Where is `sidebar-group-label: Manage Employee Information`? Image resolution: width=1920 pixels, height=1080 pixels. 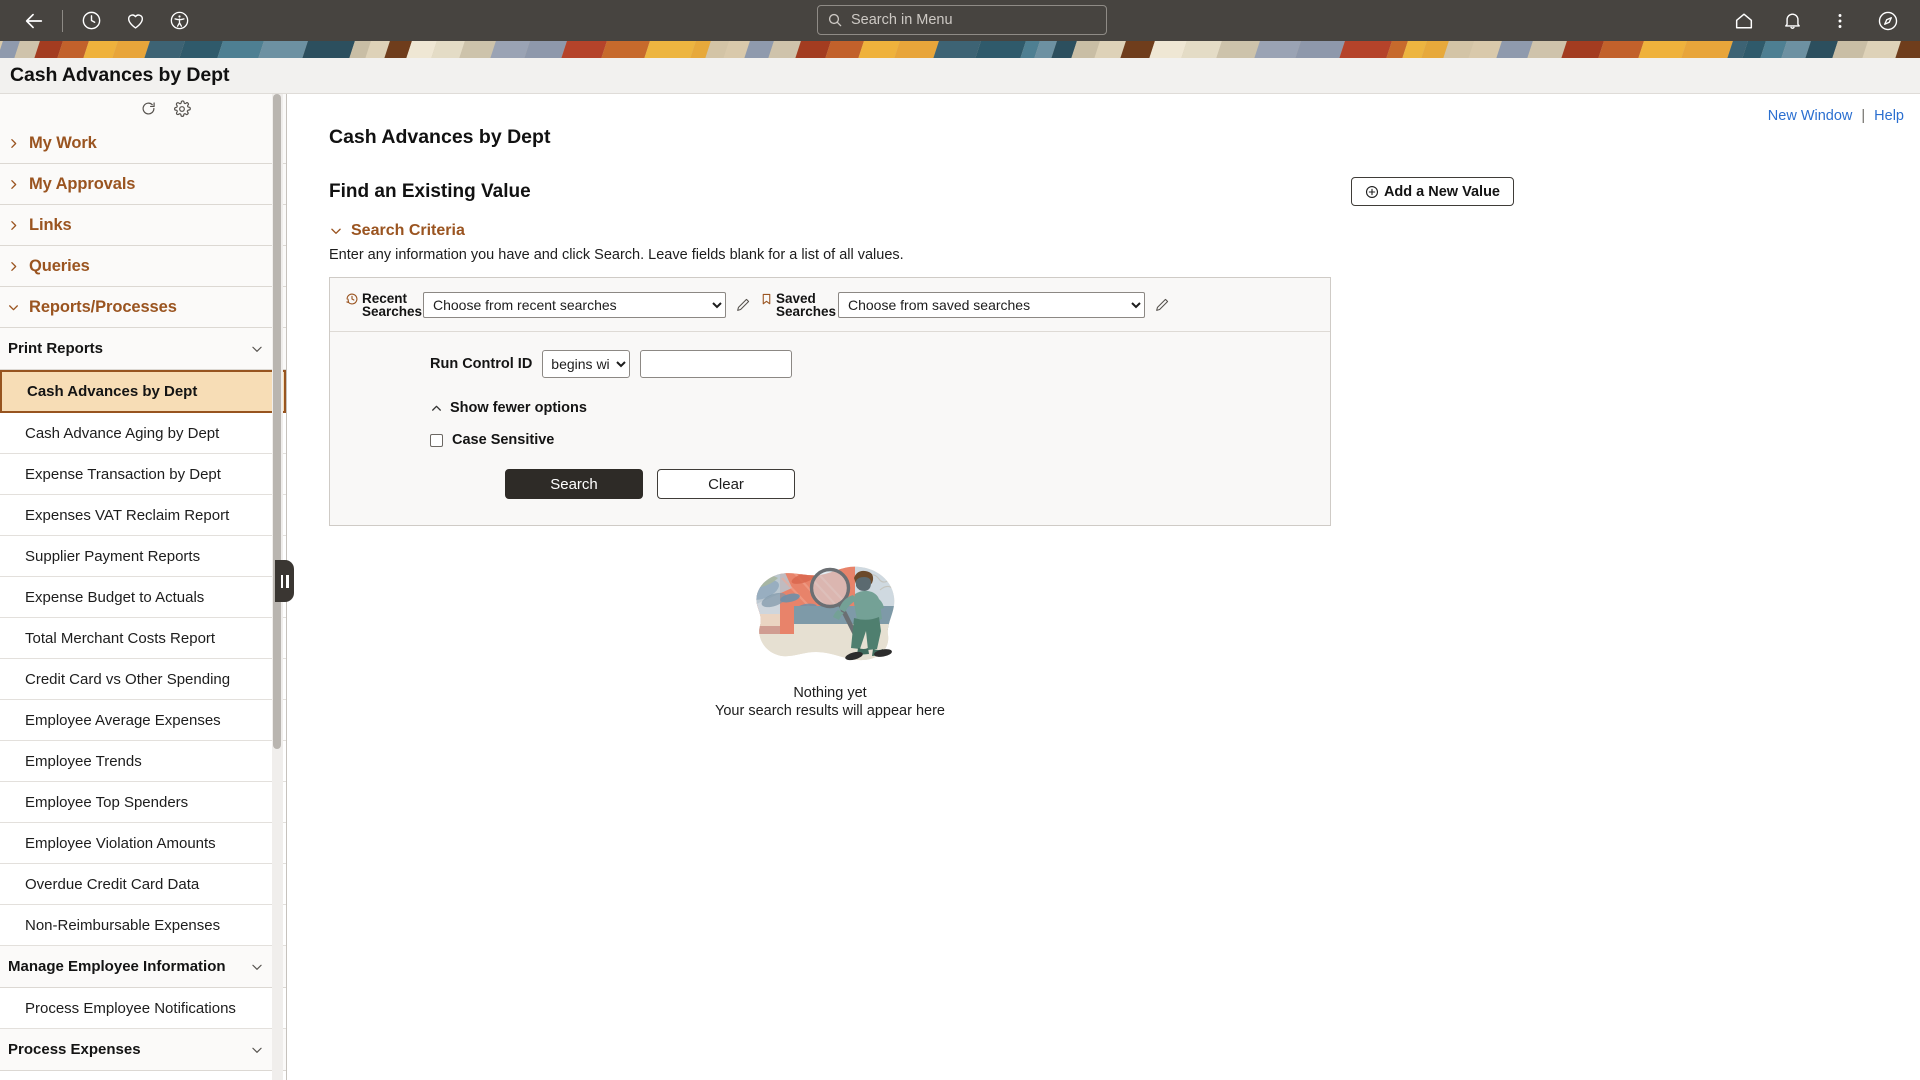
sidebar-group-label: Manage Employee Information is located at coordinates (117, 966).